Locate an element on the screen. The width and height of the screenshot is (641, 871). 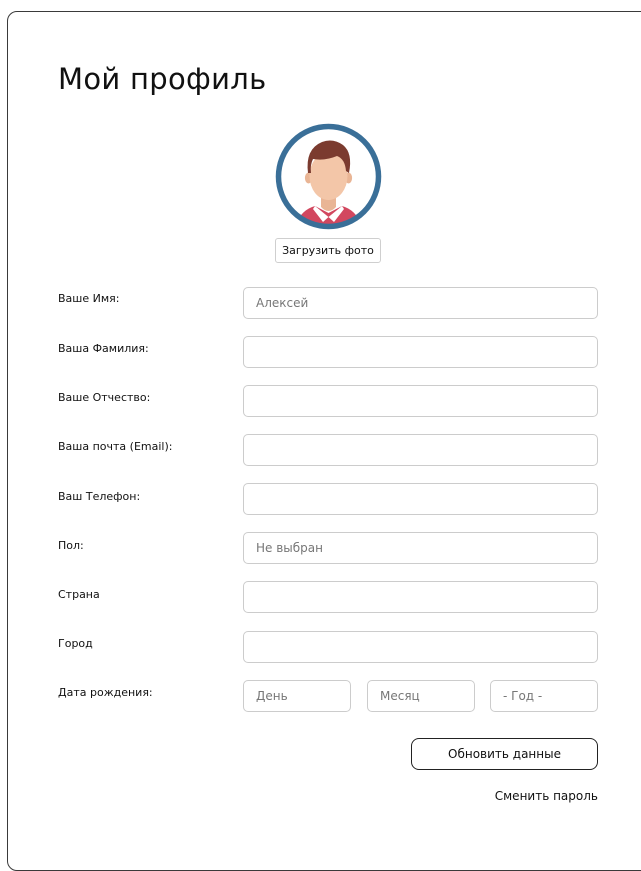
birthdate-label: Дата рождения: is located at coordinates (105, 692).